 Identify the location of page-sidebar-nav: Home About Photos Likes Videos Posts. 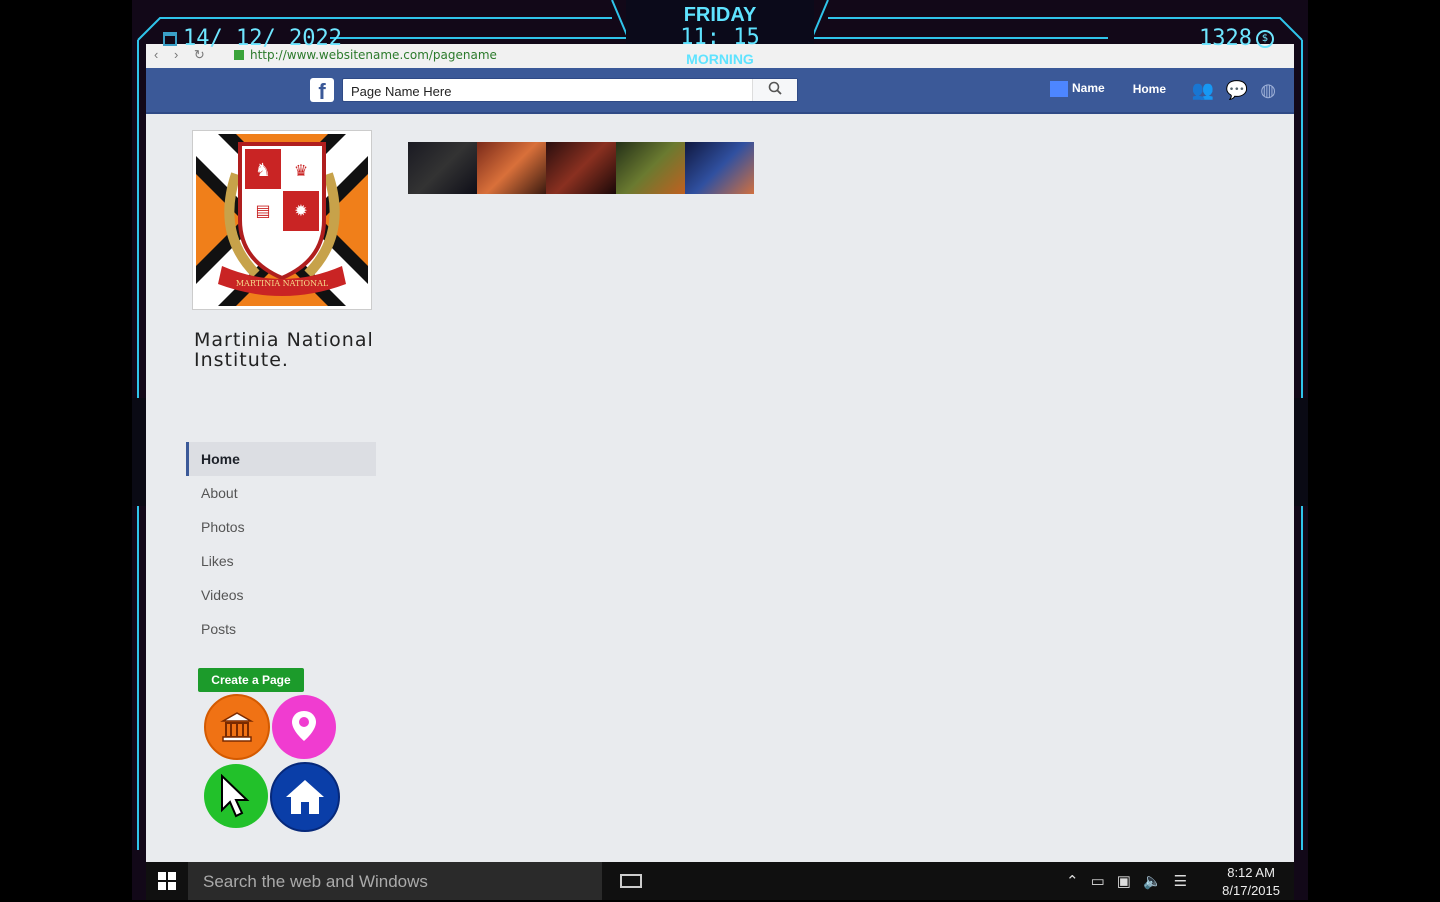
(281, 544).